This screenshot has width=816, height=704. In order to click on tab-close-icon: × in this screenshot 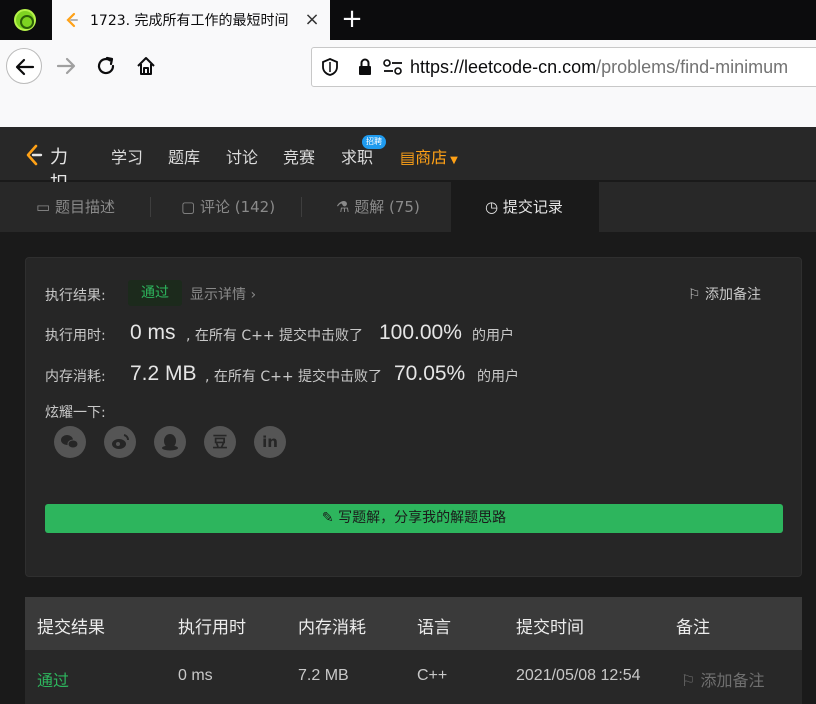, I will do `click(312, 20)`.